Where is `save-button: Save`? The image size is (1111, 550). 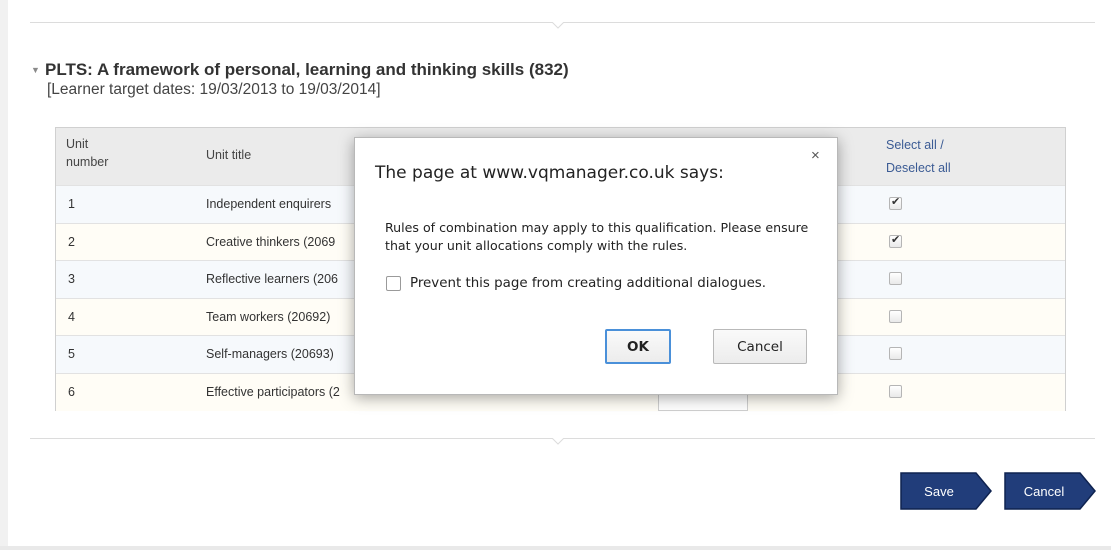
save-button: Save is located at coordinates (946, 491).